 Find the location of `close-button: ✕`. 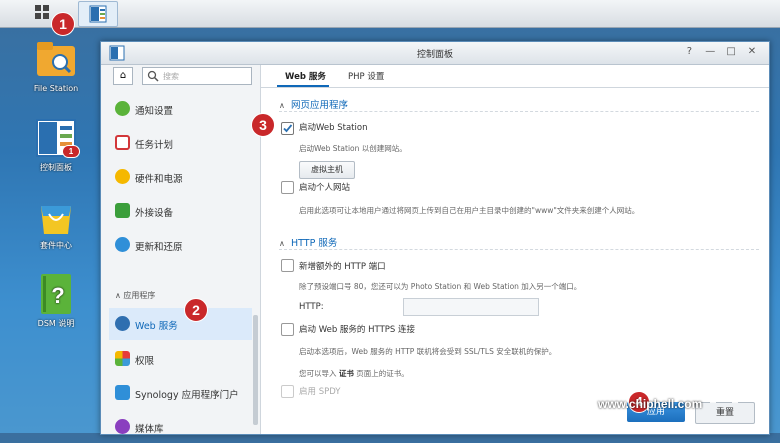

close-button: ✕ is located at coordinates (752, 51).